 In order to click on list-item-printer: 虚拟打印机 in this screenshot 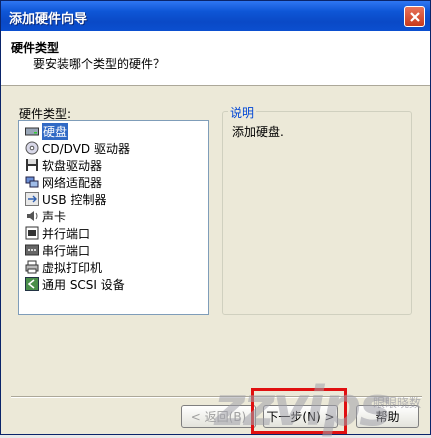, I will do `click(63, 267)`.